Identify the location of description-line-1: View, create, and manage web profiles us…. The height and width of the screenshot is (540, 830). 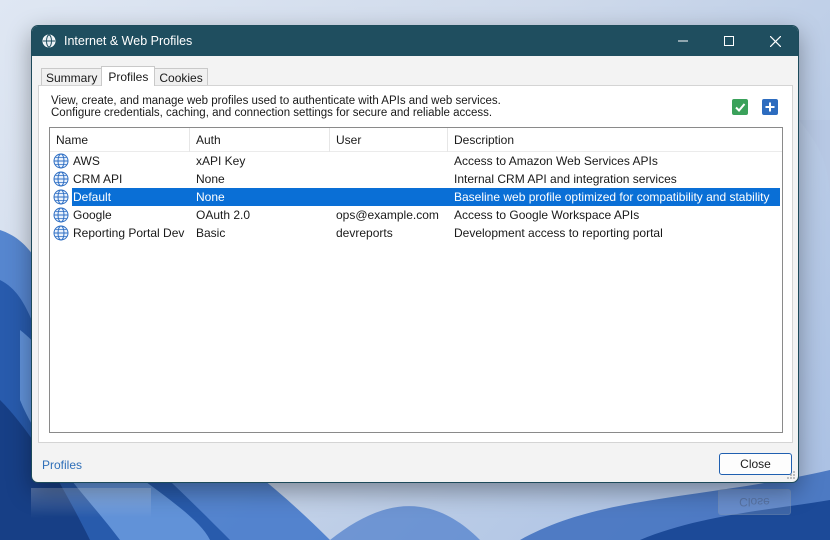
(276, 101).